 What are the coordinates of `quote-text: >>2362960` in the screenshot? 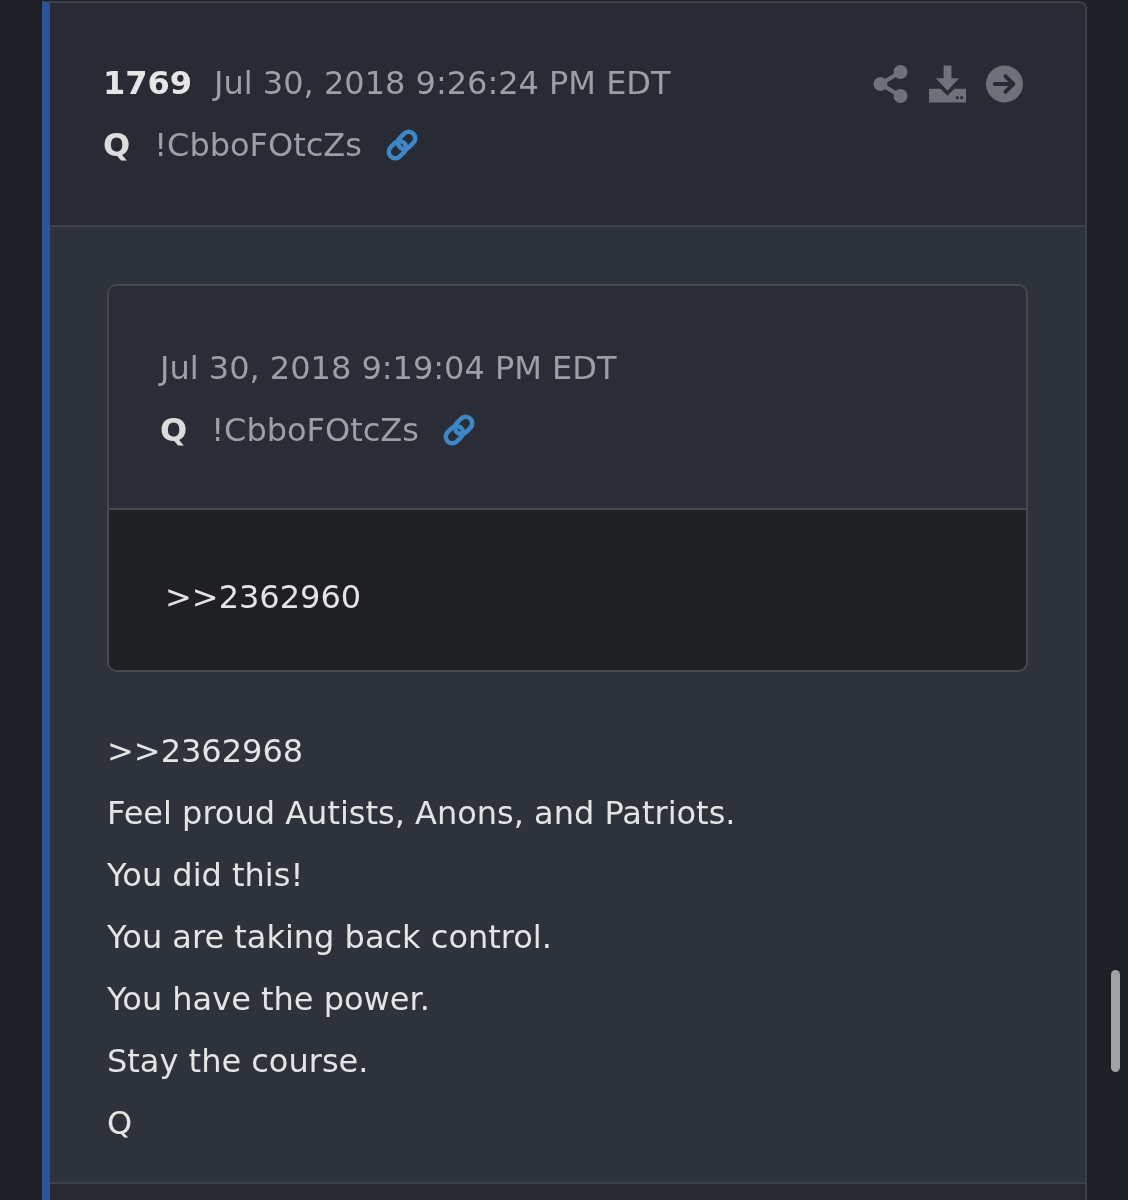 It's located at (263, 597).